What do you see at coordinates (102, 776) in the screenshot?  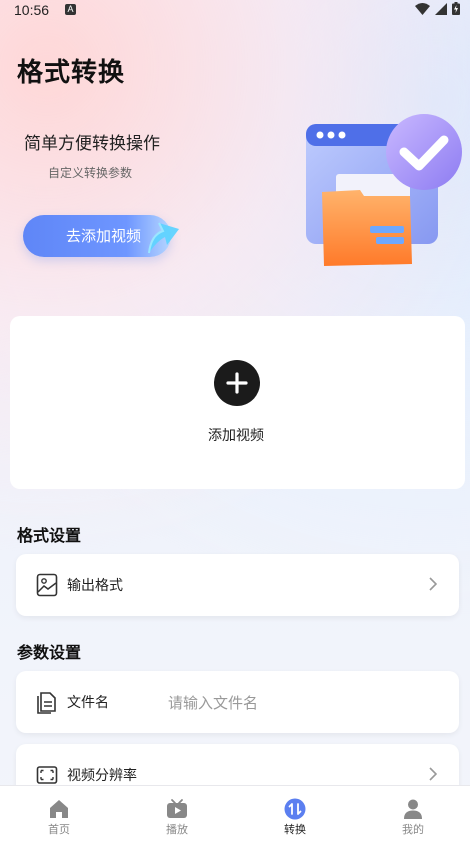 I see `resolution-label: 视频分辨率` at bounding box center [102, 776].